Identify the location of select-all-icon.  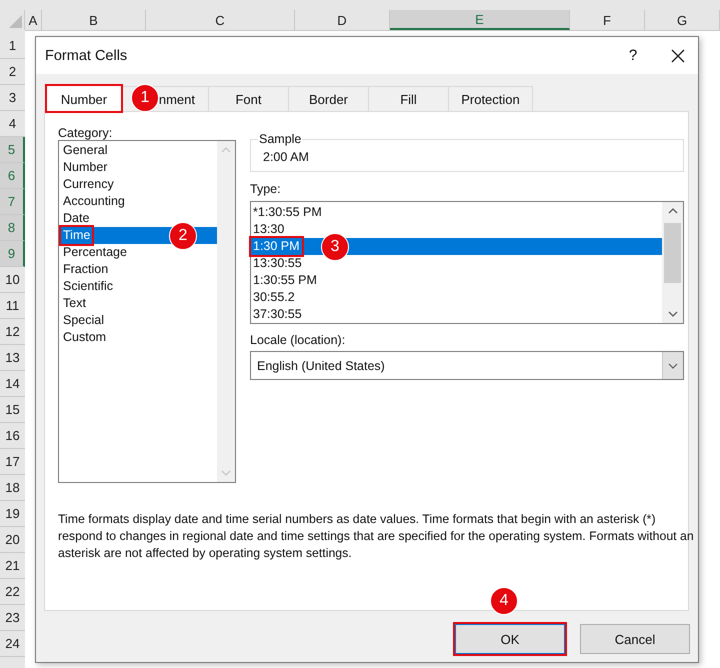
(15, 21).